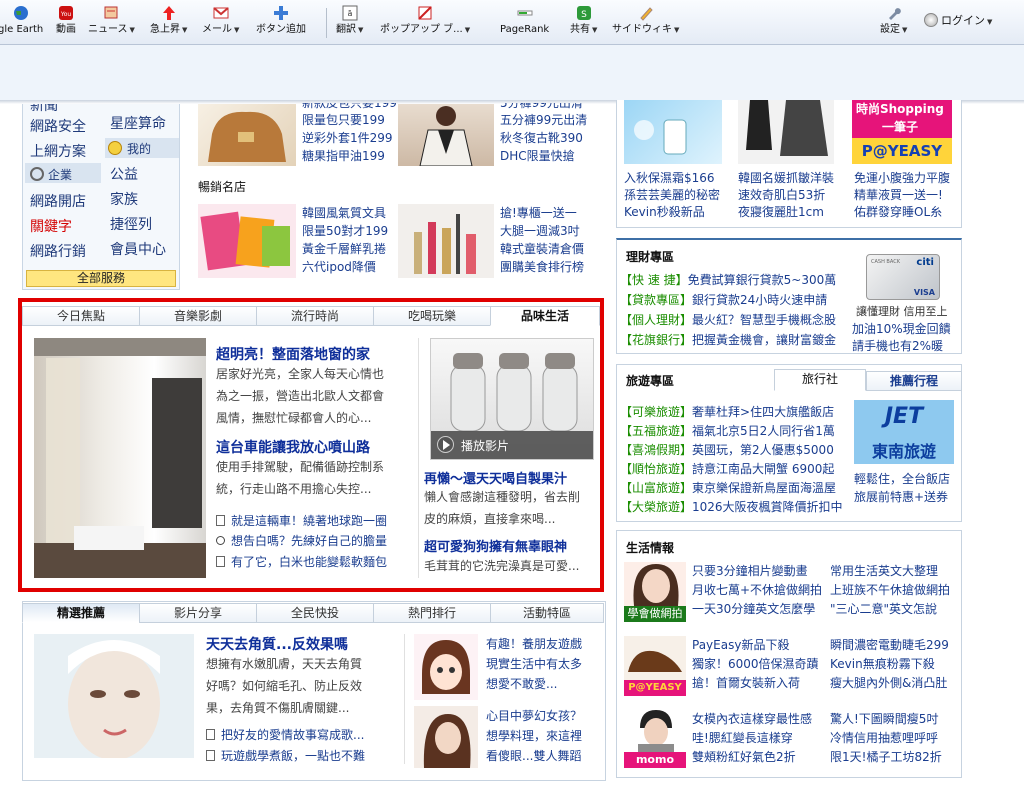 The height and width of the screenshot is (788, 1024). What do you see at coordinates (349, 20) in the screenshot?
I see `toolbar-translate: ā 翻訳 ▼` at bounding box center [349, 20].